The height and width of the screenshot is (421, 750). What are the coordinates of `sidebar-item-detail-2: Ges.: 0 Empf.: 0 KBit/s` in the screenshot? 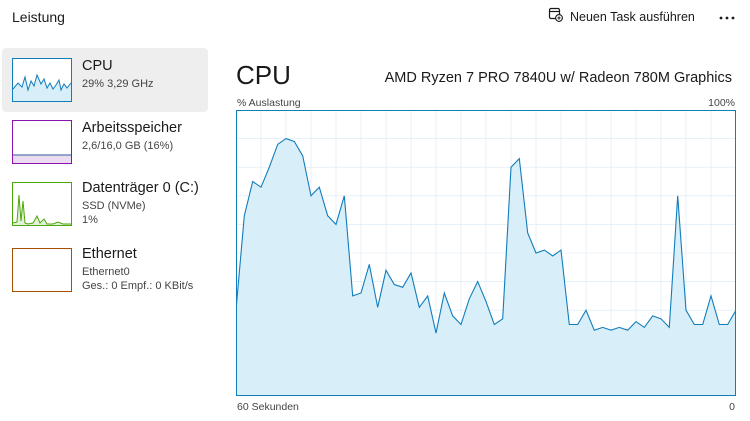 It's located at (138, 286).